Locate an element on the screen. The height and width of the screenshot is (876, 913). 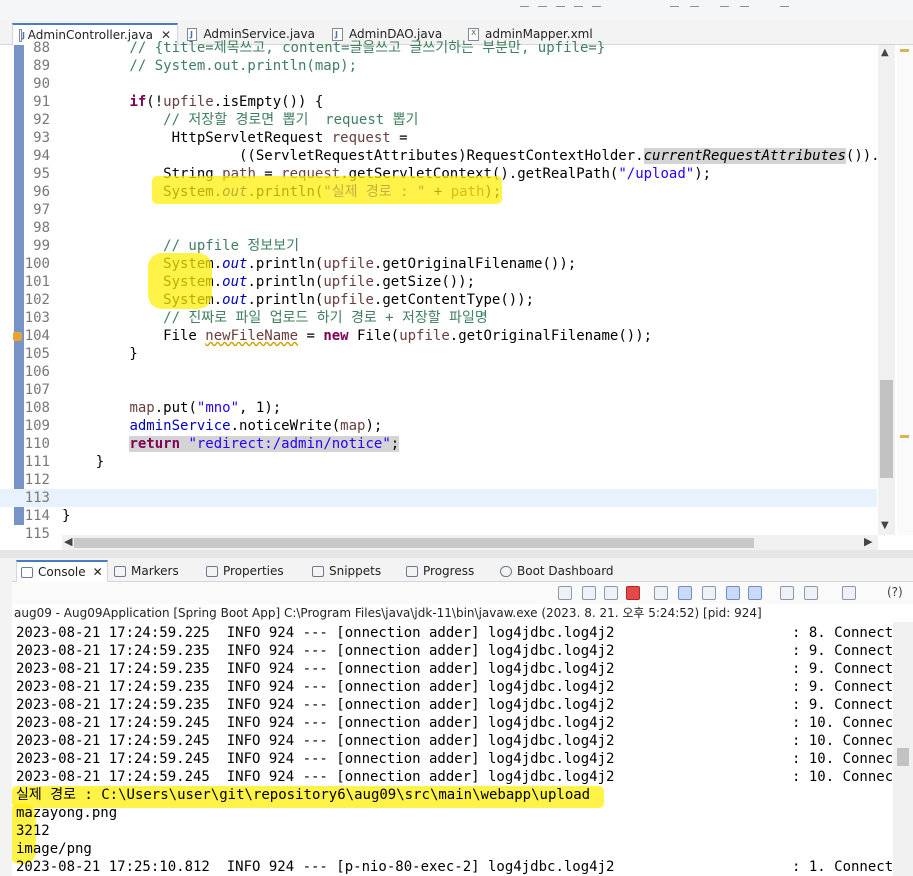
tab-snippets: Snippets is located at coordinates (346, 571).